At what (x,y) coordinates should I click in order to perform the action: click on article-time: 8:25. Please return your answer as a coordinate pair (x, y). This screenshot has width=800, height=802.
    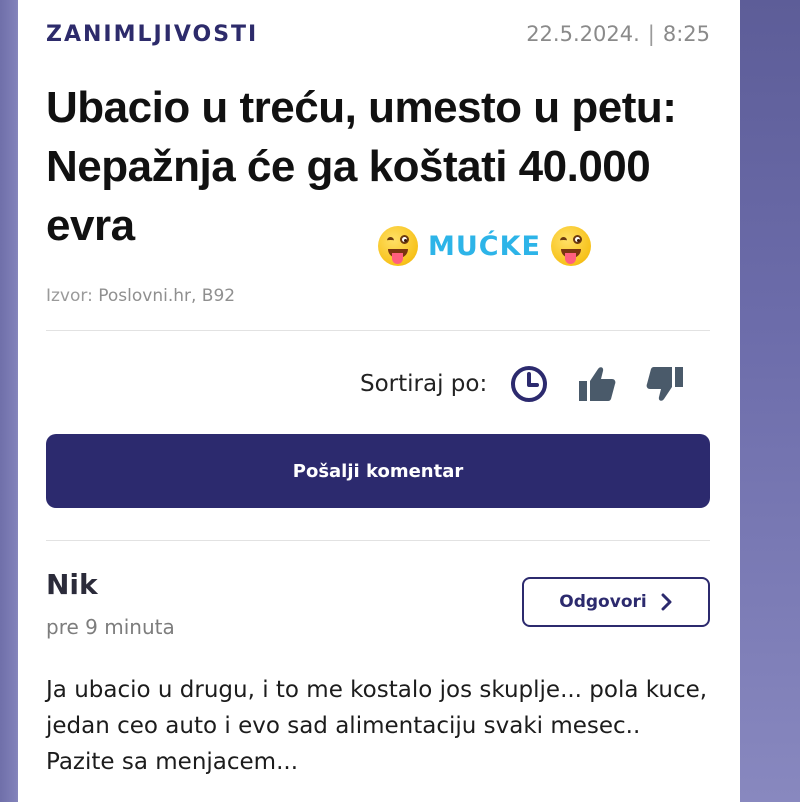
    Looking at the image, I should click on (686, 34).